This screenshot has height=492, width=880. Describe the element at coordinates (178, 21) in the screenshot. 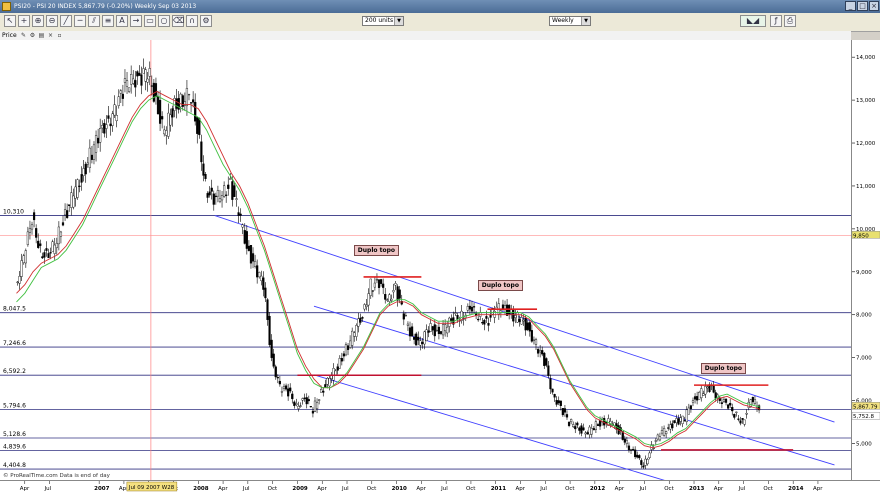

I see `eraser-icon: ⌫` at that location.